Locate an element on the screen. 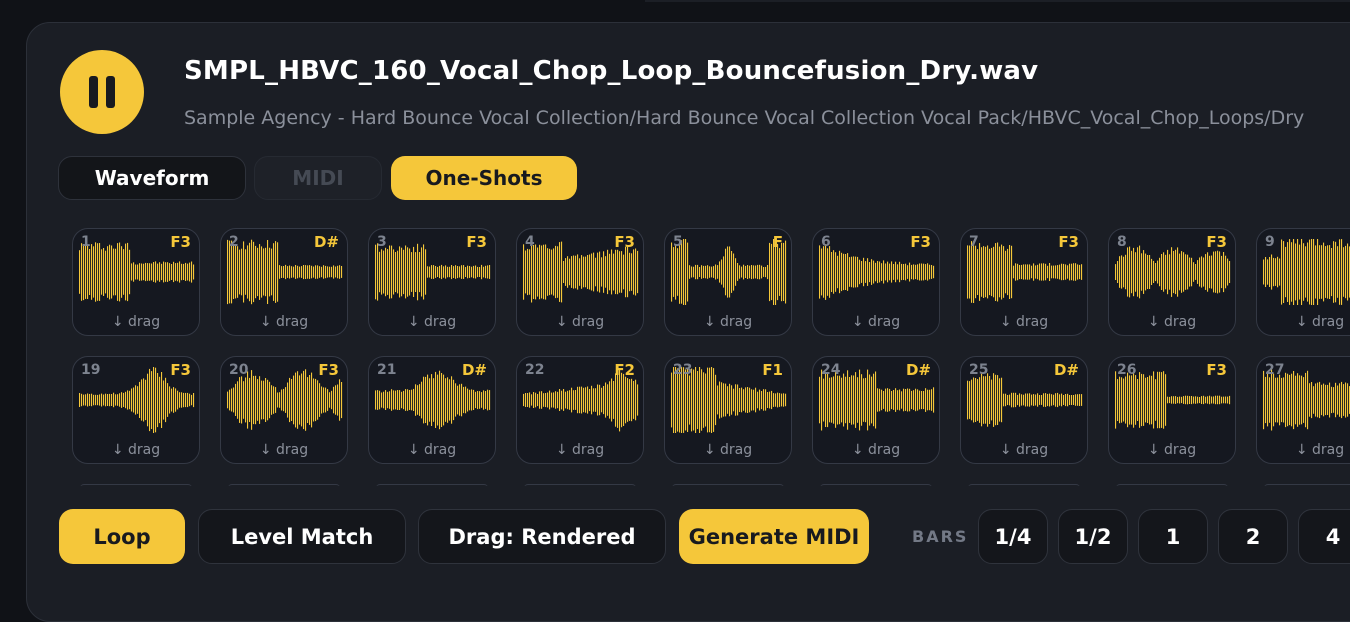 The height and width of the screenshot is (622, 1350). one-shot-number: 7 is located at coordinates (974, 242).